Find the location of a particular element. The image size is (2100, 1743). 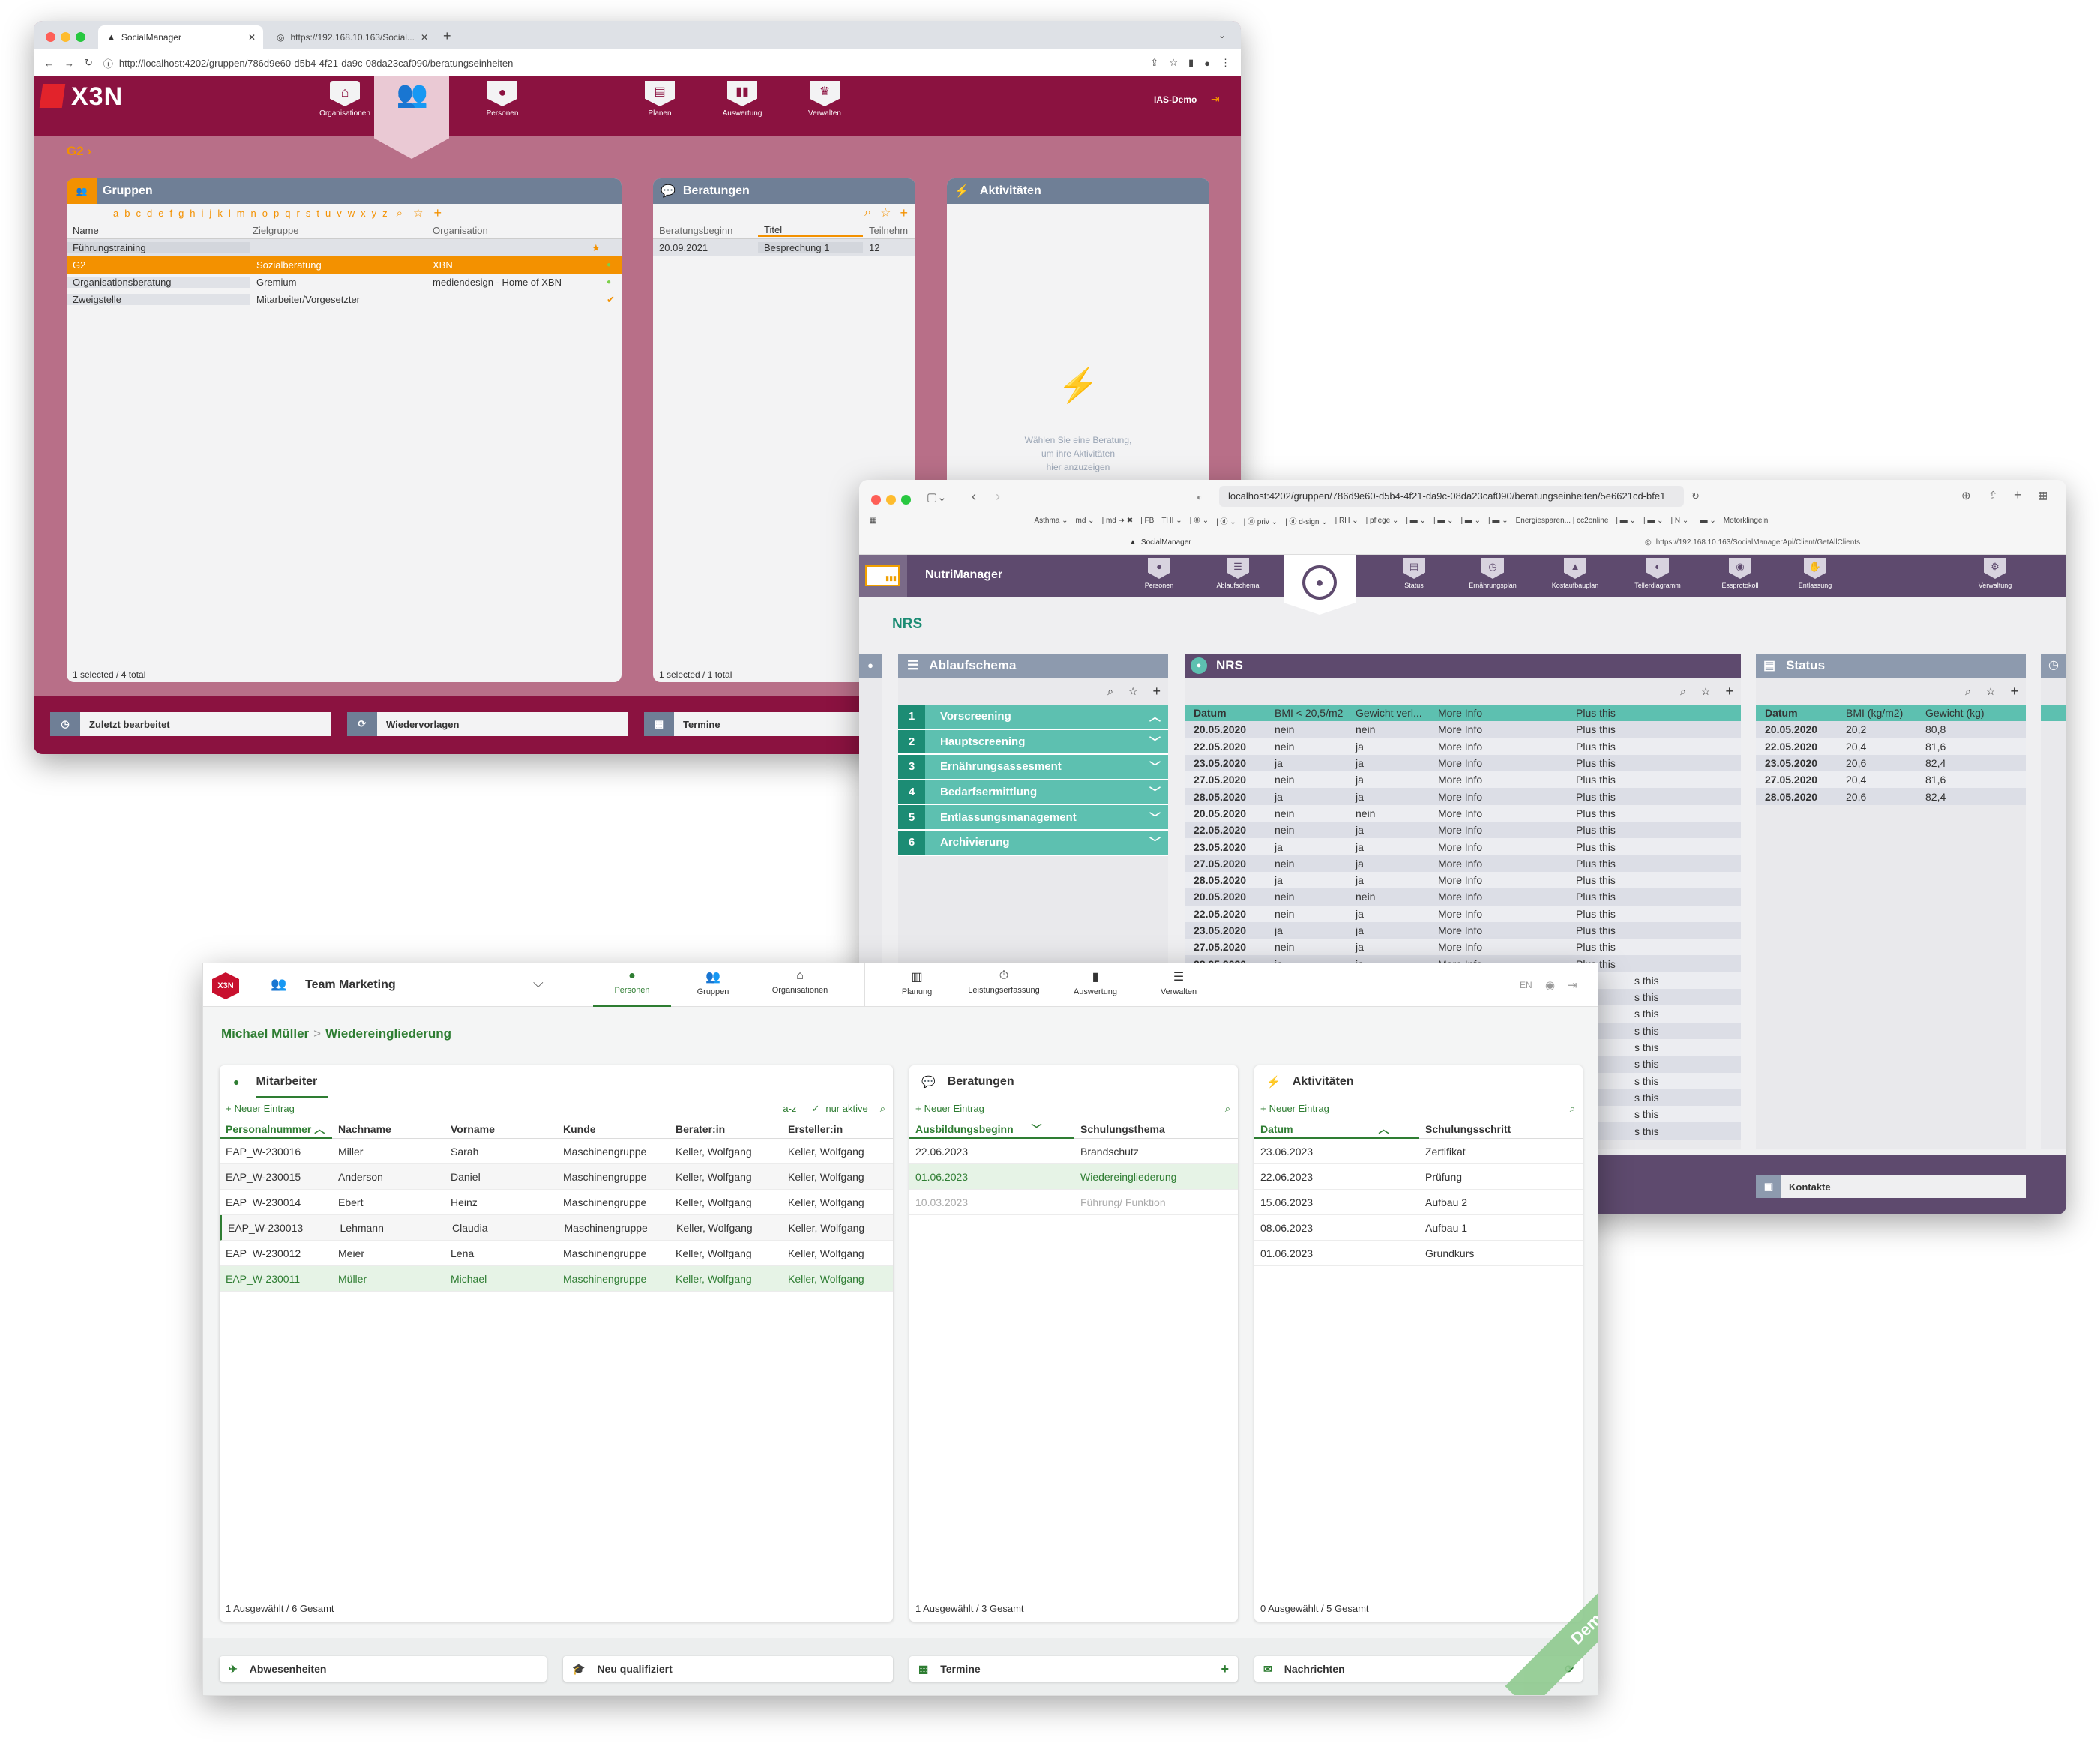

new-tab-icon: + is located at coordinates (2018, 495).